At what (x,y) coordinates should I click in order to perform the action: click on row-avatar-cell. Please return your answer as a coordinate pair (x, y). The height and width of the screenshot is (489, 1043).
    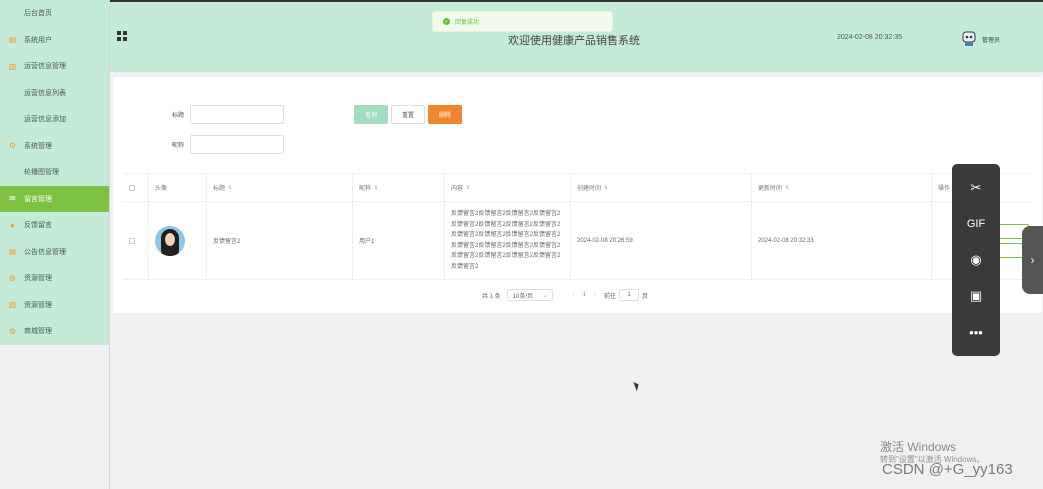
    Looking at the image, I should click on (178, 240).